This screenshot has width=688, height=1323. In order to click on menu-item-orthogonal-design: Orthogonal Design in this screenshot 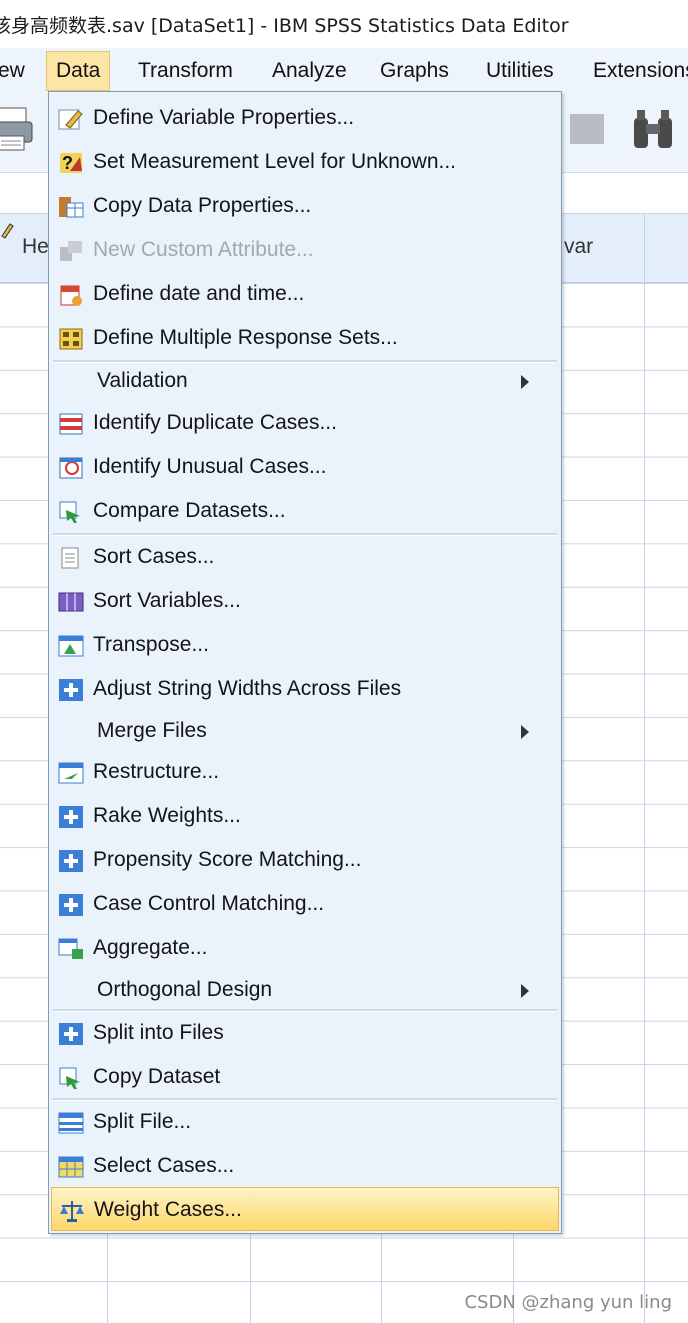, I will do `click(305, 990)`.